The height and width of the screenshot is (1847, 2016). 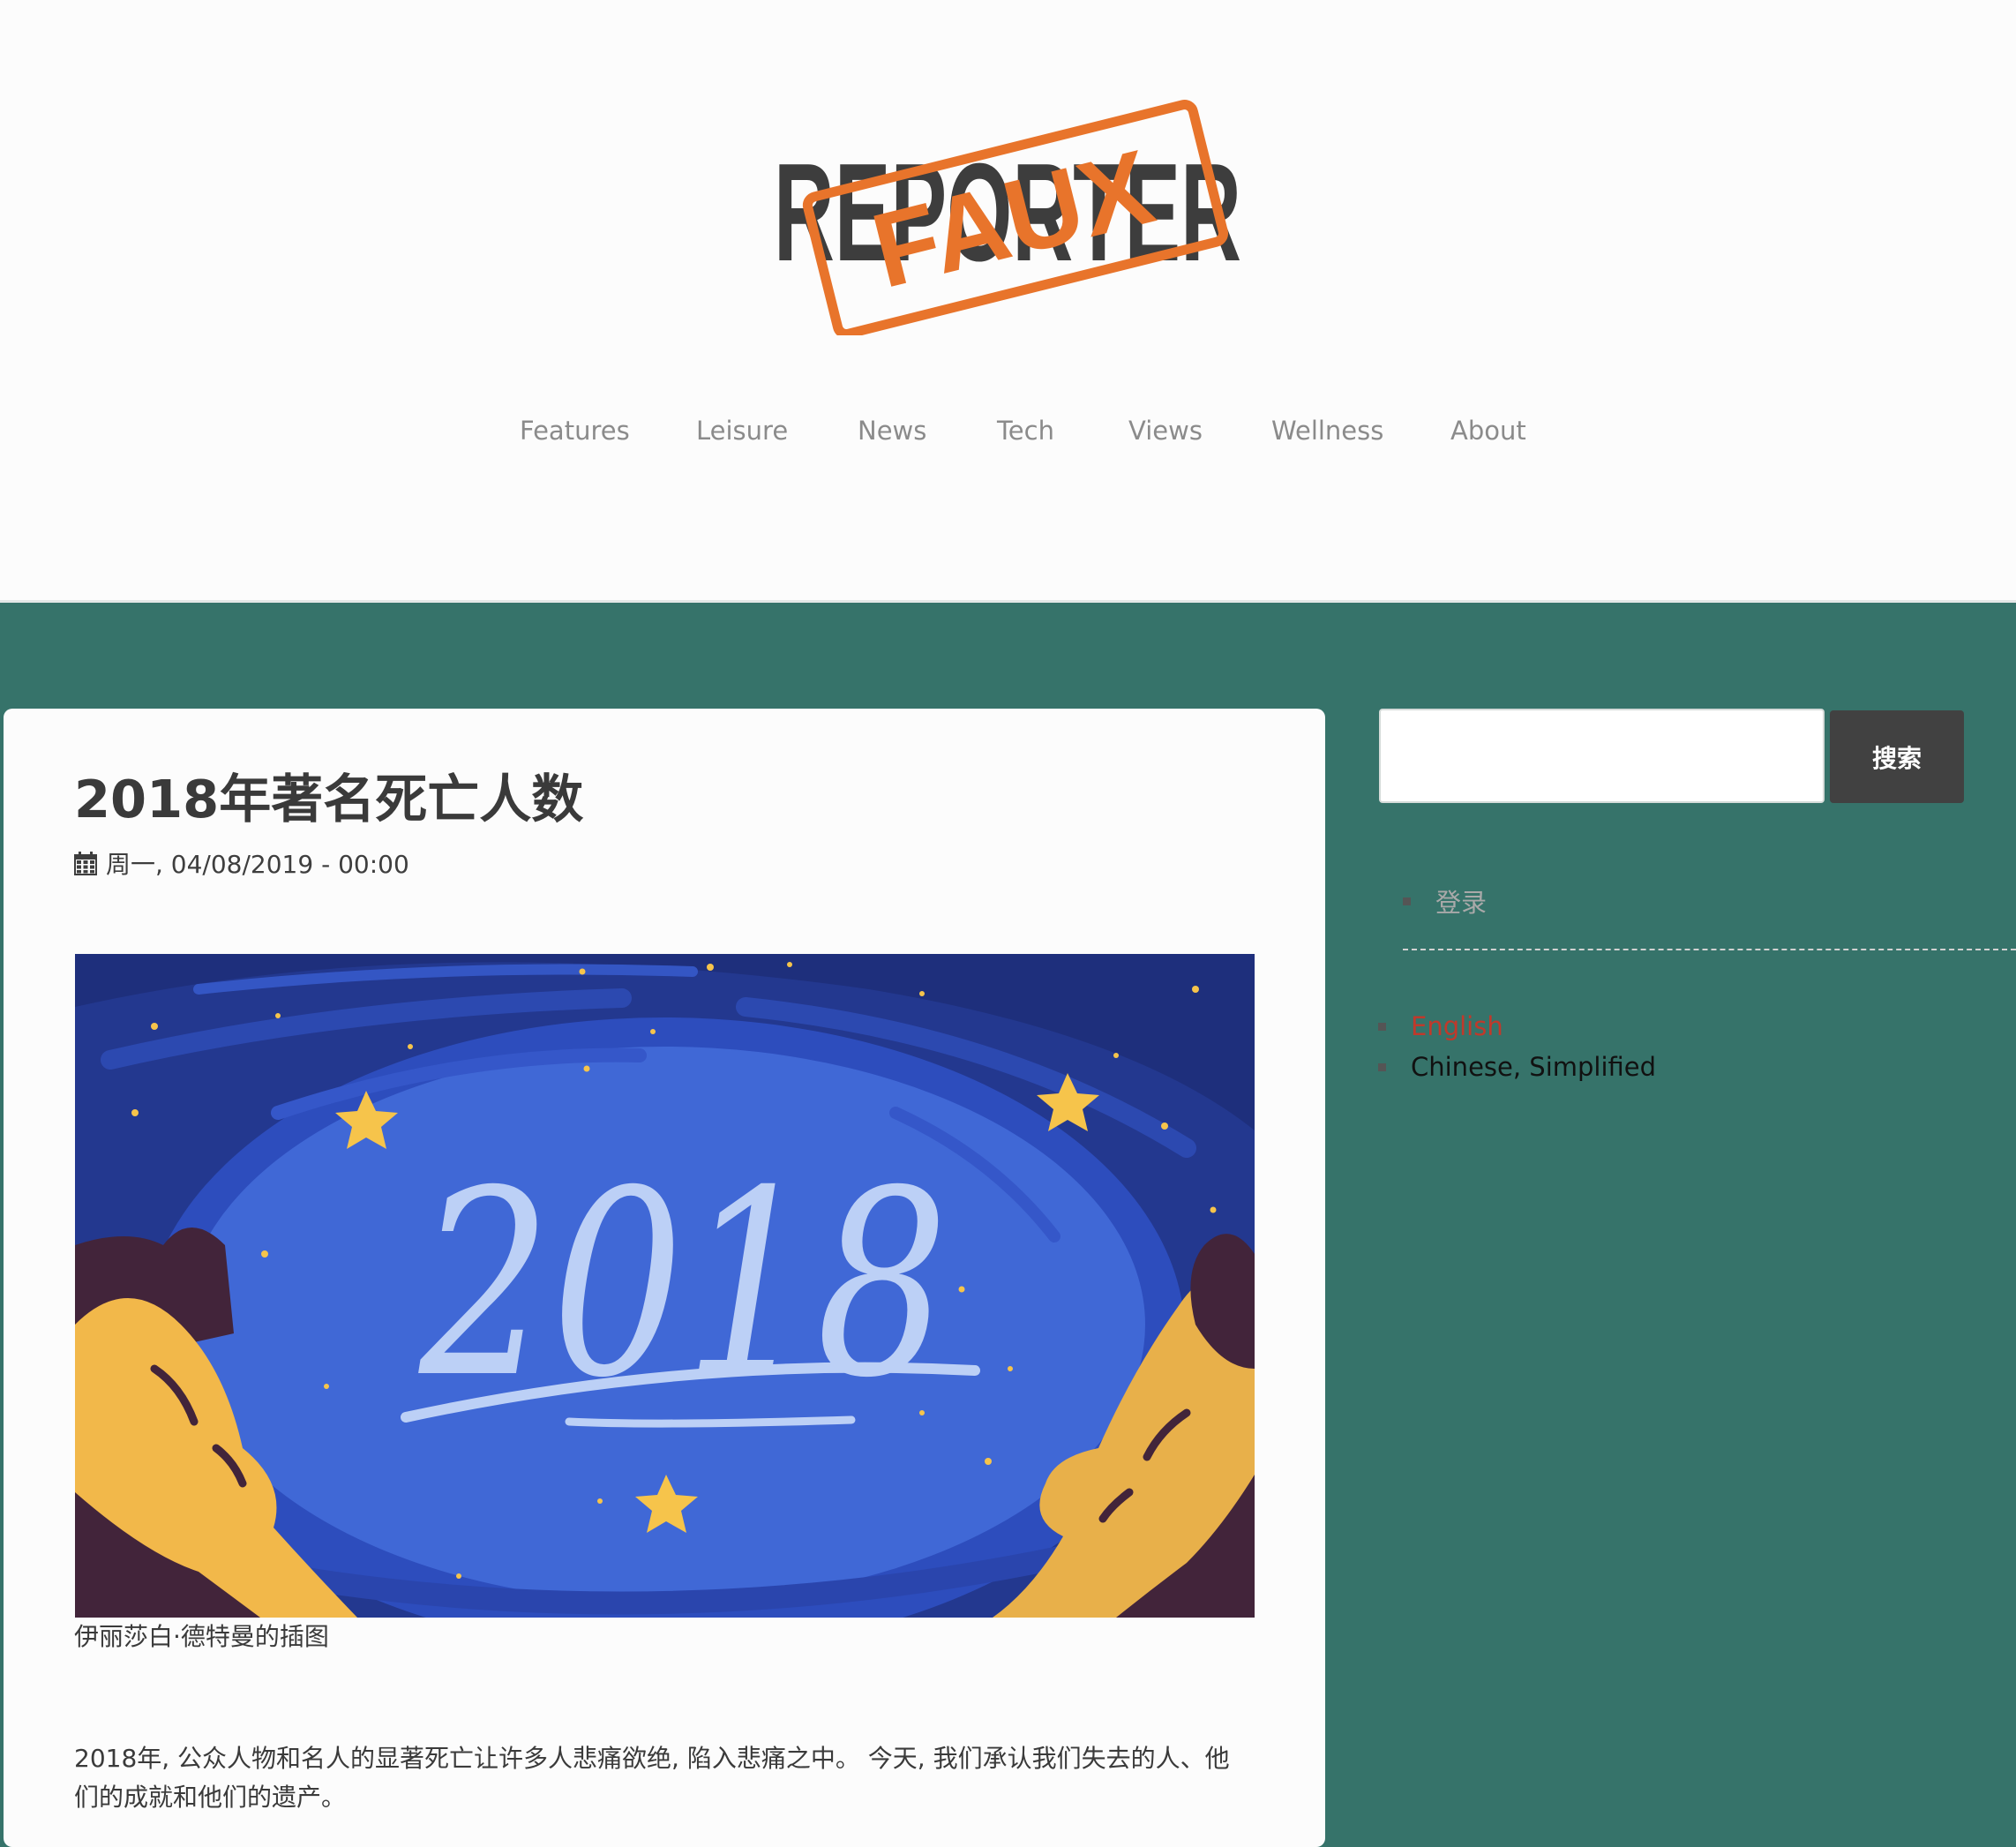 I want to click on nav-features: Features, so click(x=575, y=430).